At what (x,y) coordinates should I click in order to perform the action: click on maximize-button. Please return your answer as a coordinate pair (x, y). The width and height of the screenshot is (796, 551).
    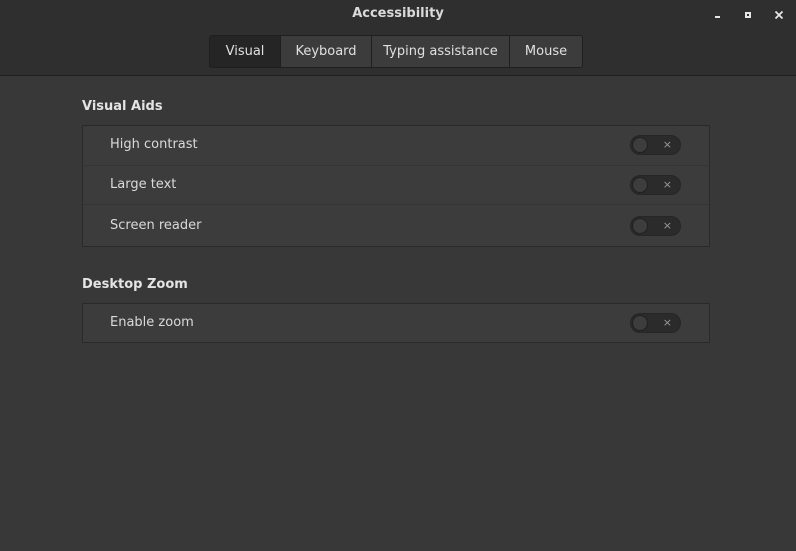
    Looking at the image, I should click on (748, 15).